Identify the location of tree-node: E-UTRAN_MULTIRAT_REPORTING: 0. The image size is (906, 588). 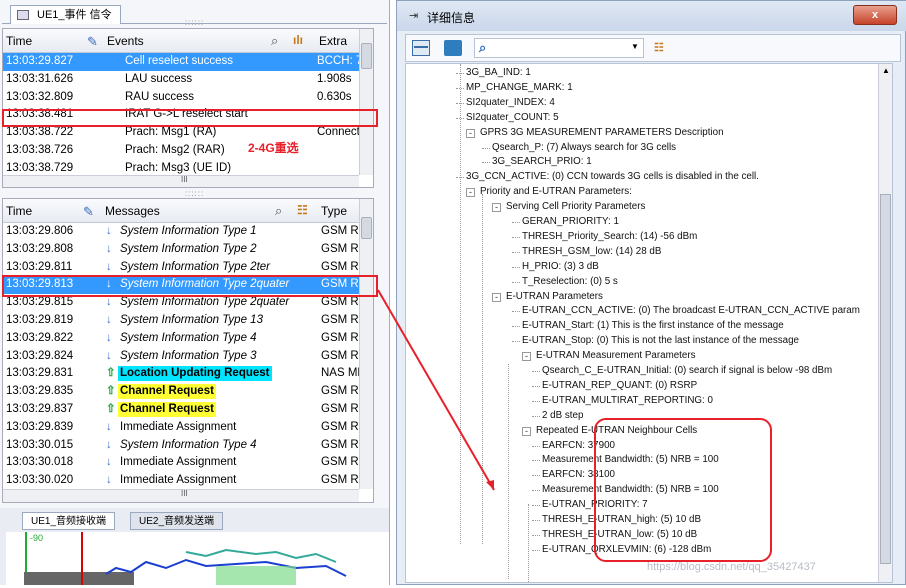
(627, 401).